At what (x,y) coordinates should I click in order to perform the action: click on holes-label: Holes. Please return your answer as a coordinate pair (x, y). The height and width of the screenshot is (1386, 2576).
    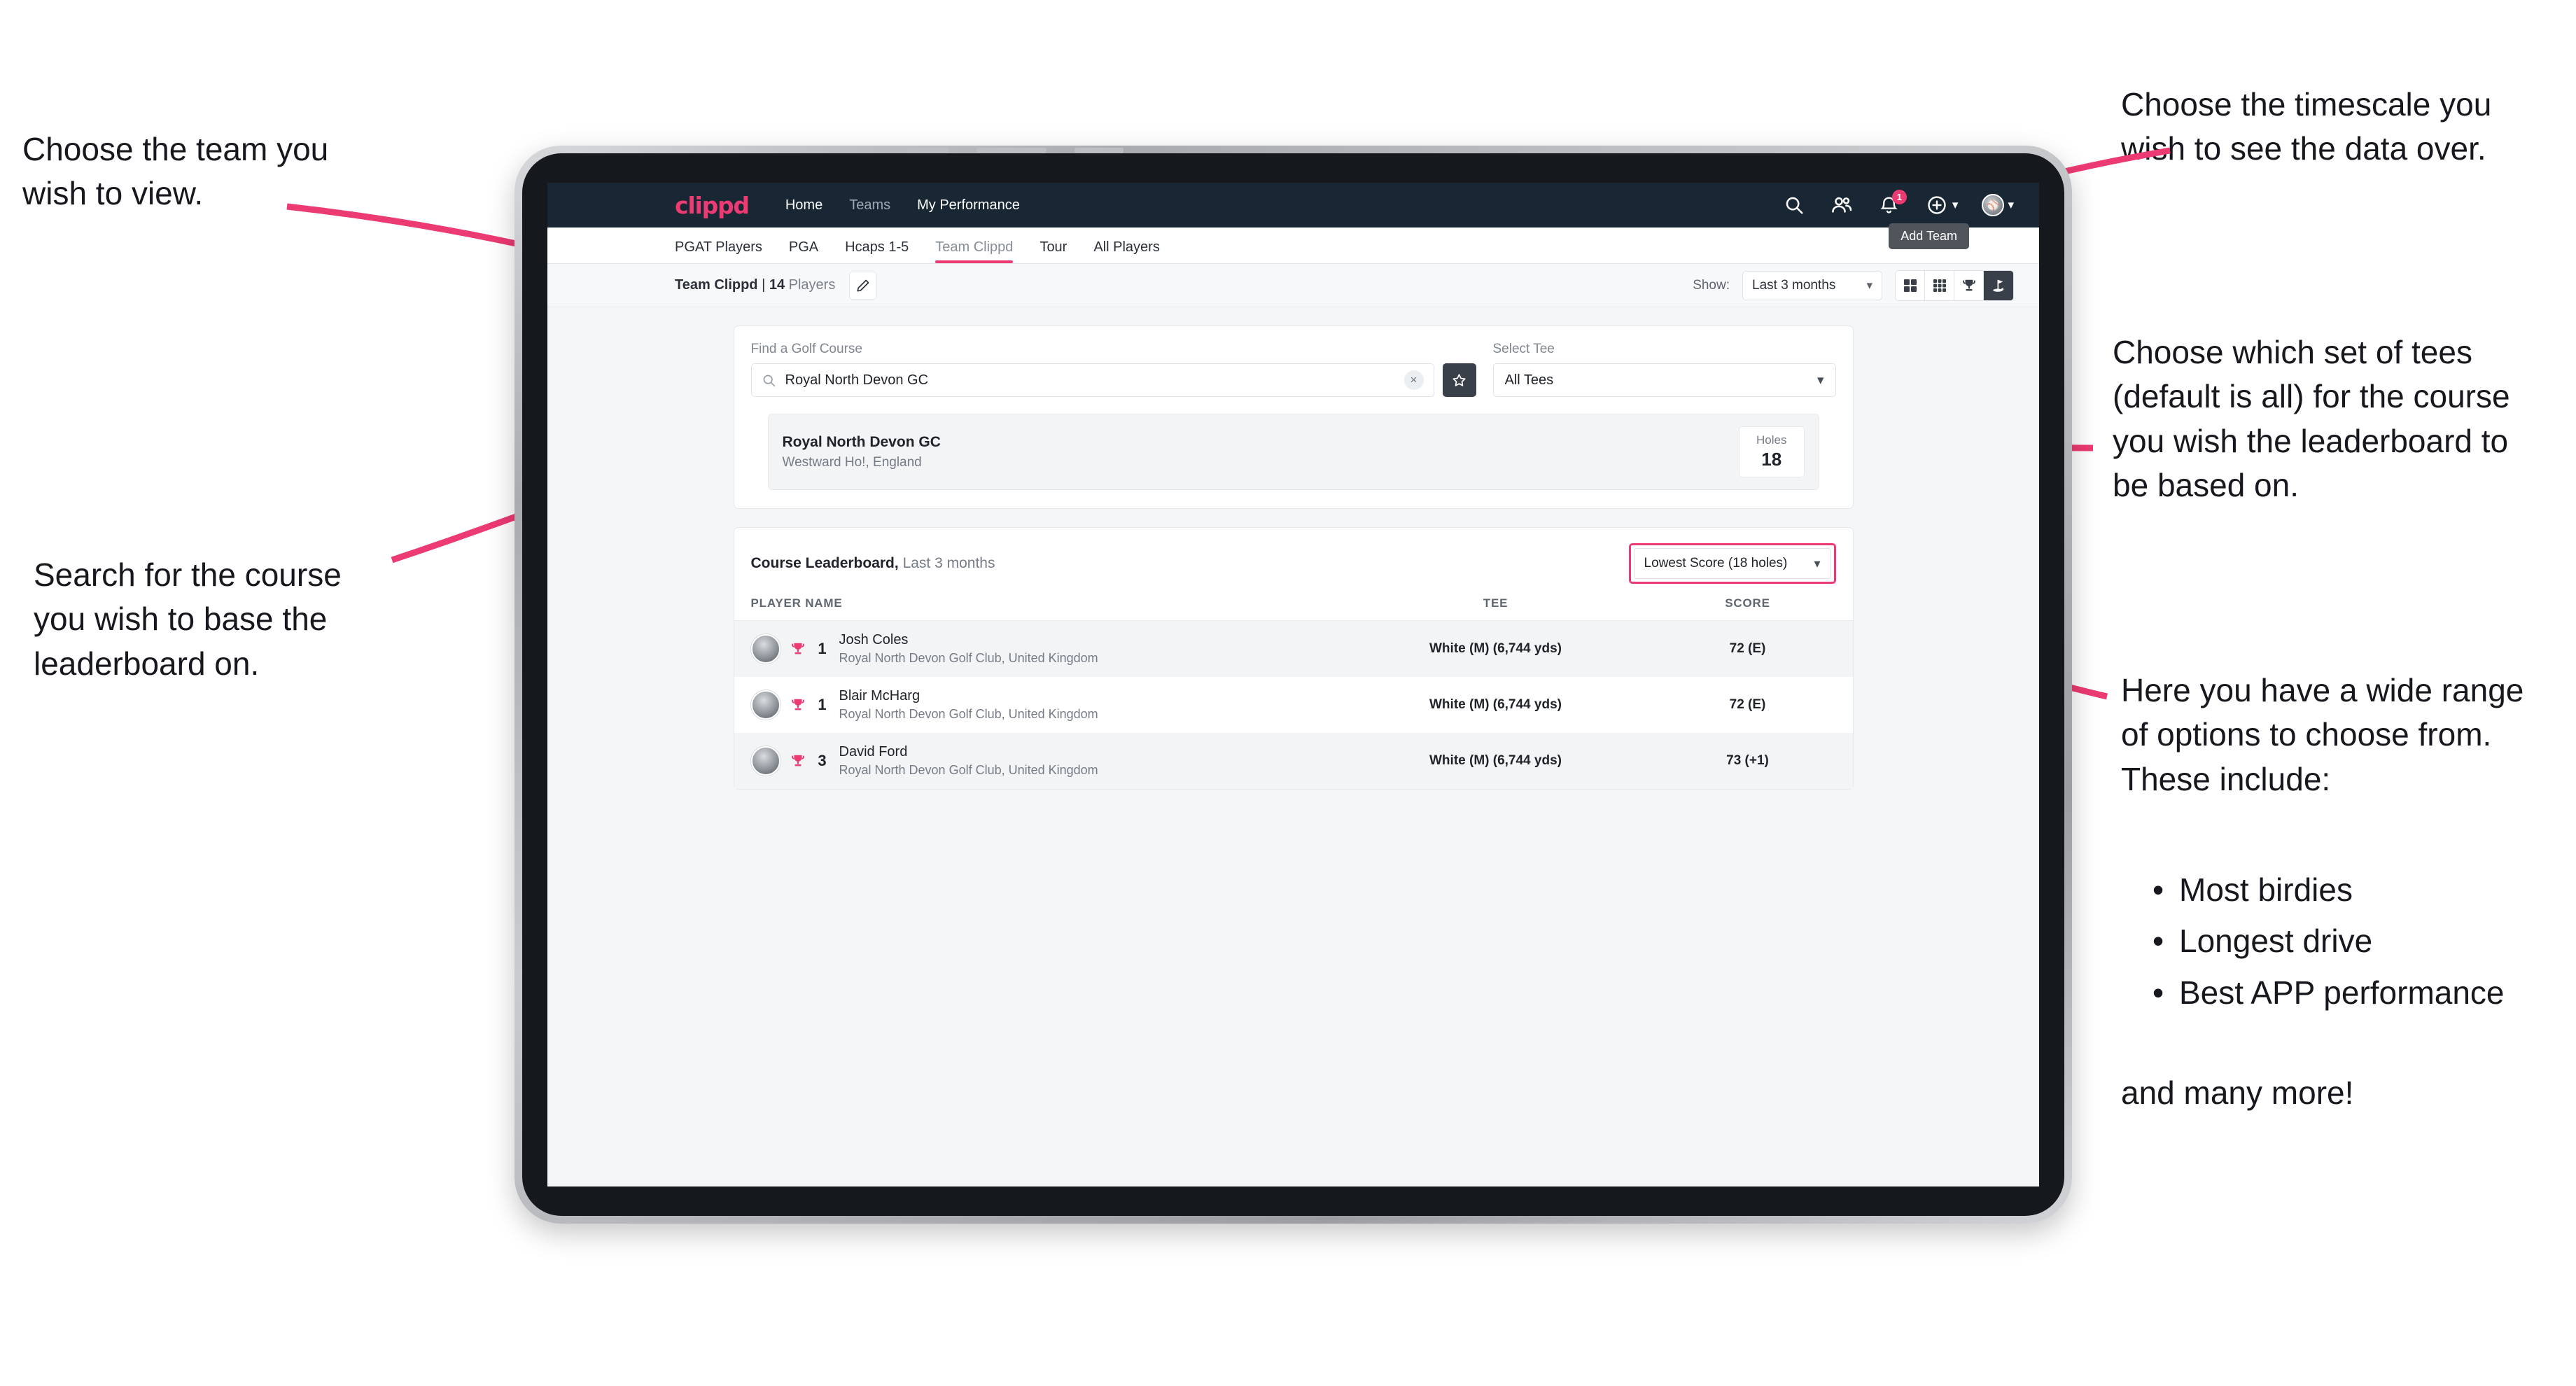
    Looking at the image, I should click on (1771, 440).